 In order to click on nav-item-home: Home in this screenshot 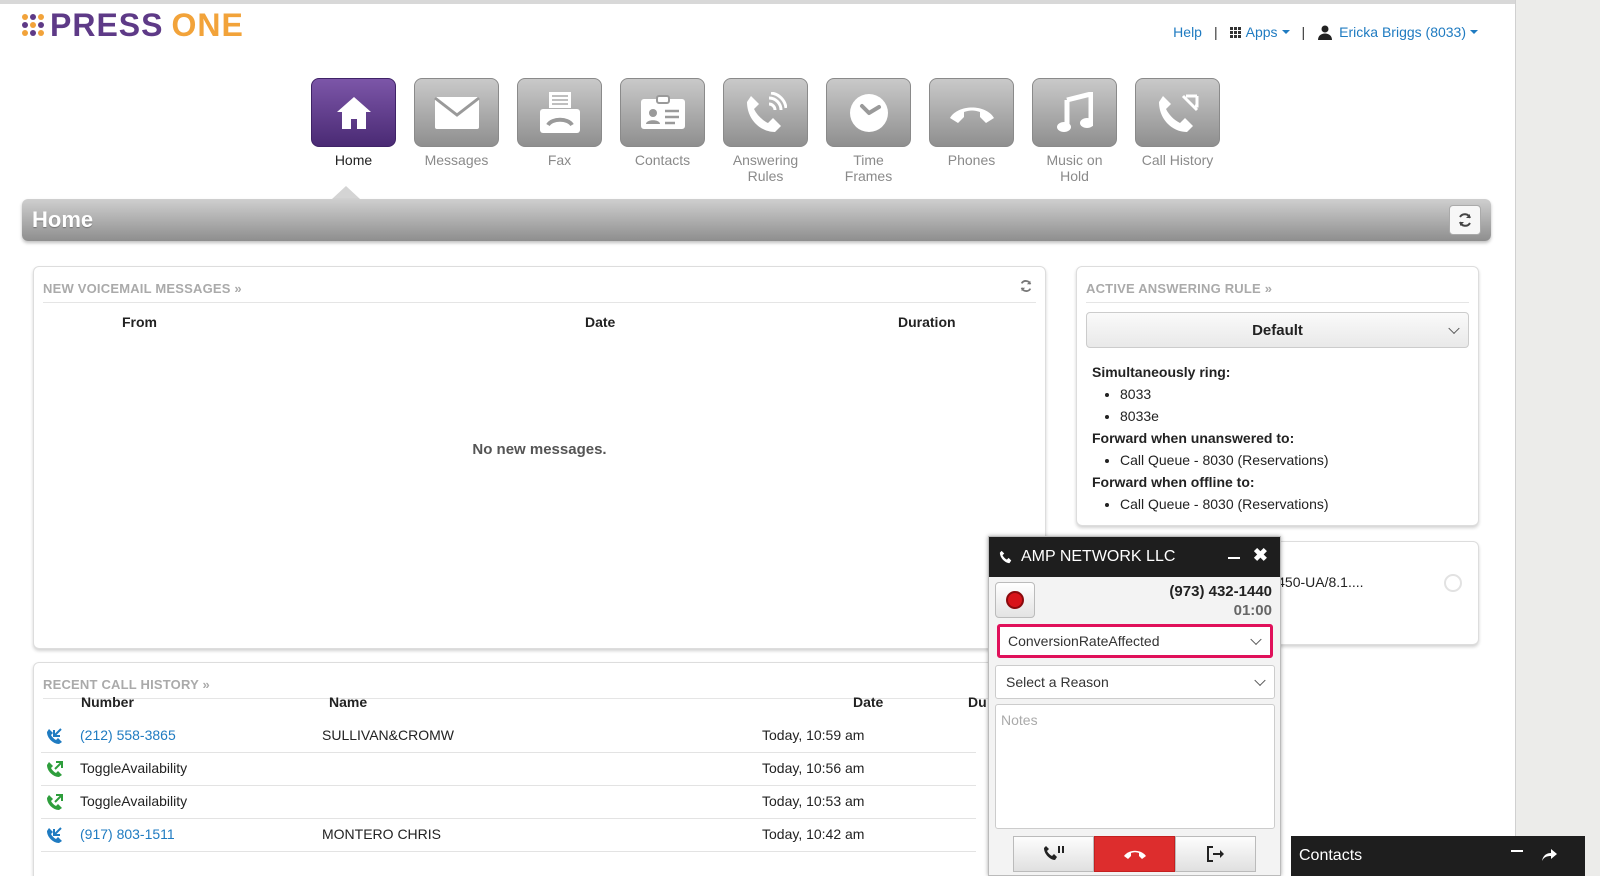, I will do `click(353, 131)`.